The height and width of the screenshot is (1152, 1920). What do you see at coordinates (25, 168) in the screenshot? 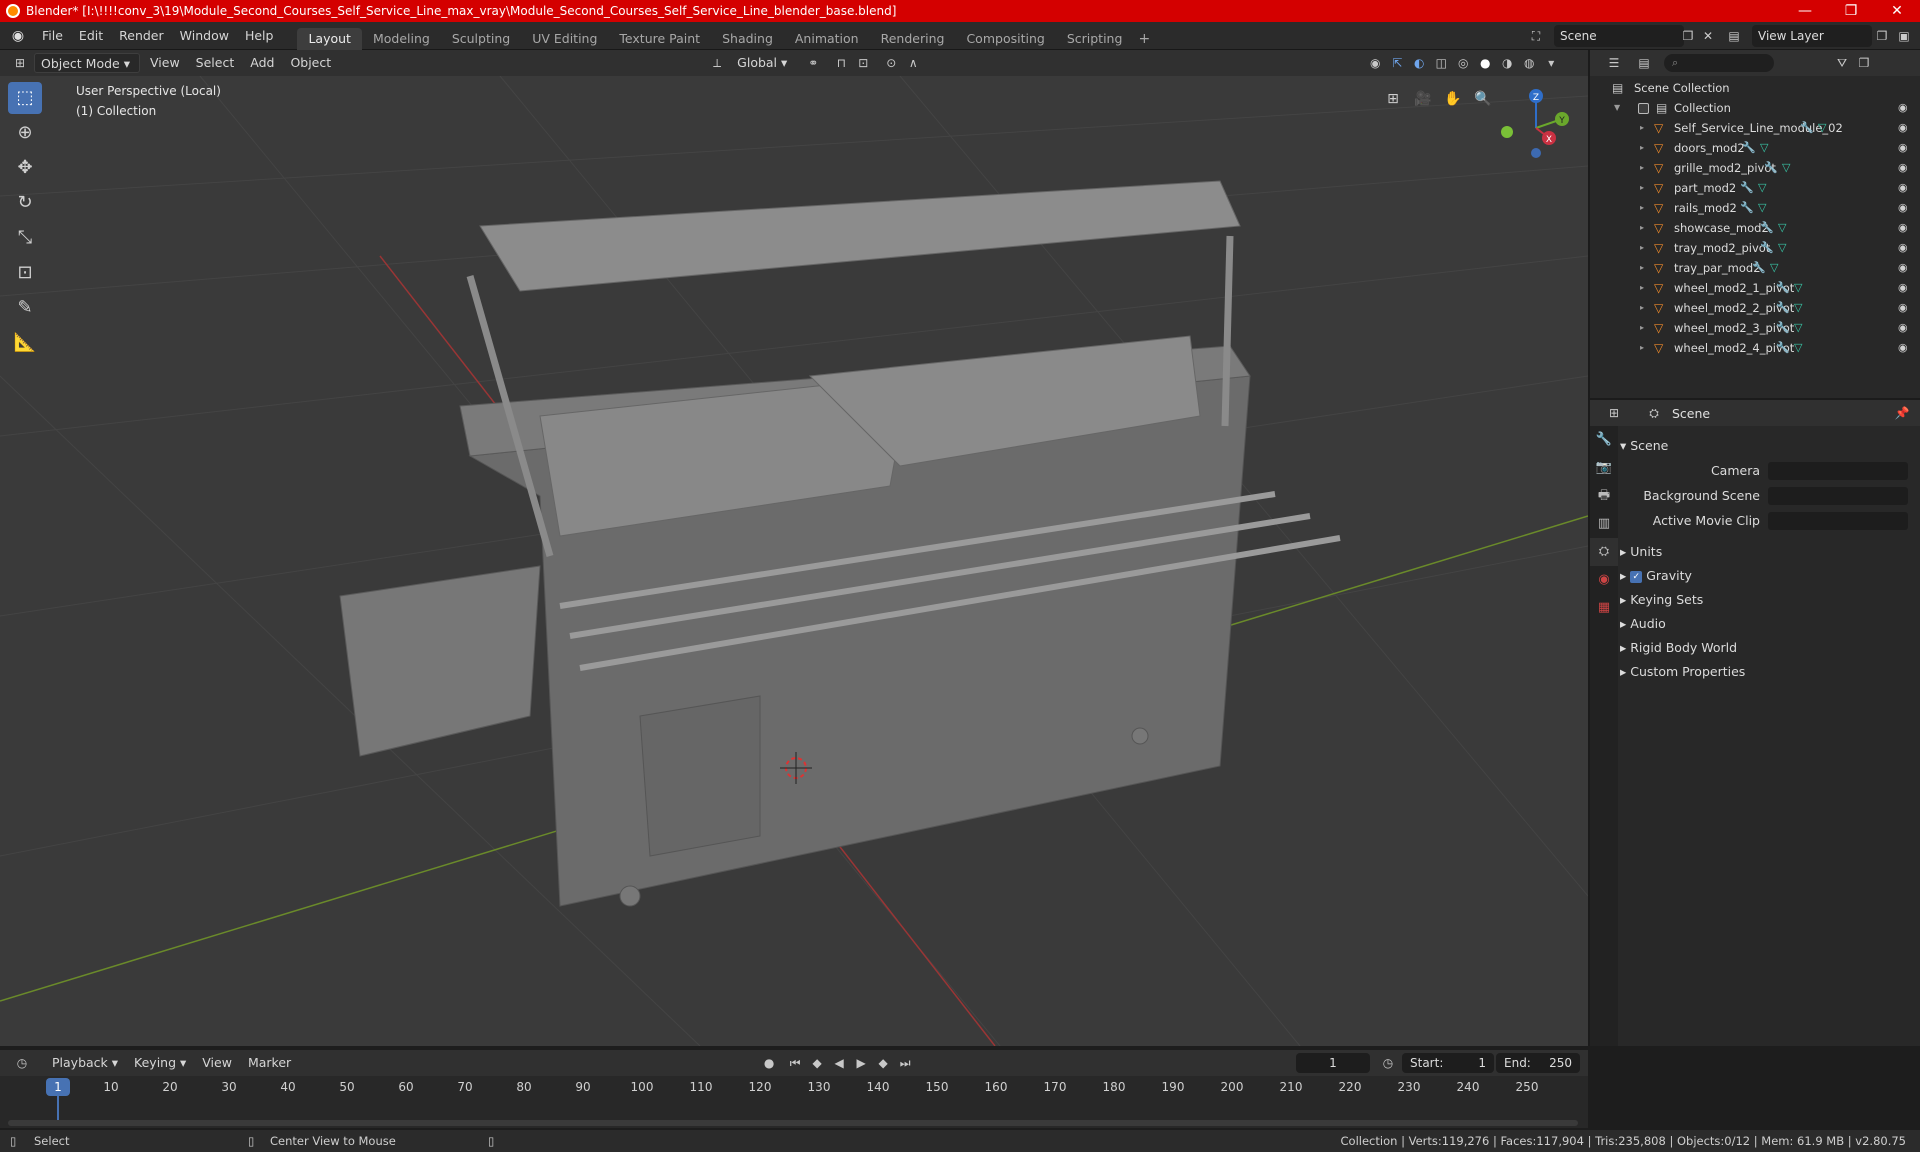
I see `move-tool-icon: ✥` at bounding box center [25, 168].